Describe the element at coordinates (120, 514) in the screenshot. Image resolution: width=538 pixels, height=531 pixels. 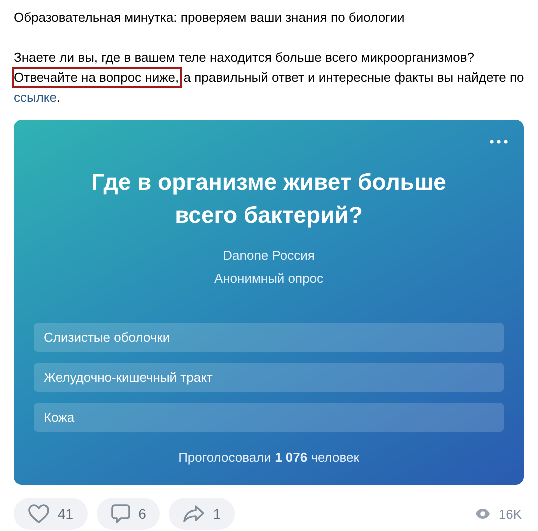
I see `comment-icon` at that location.